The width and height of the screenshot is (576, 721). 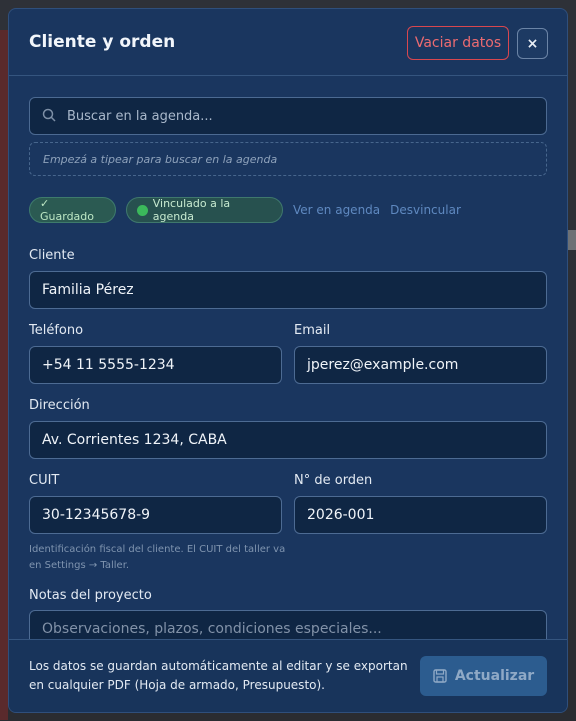 I want to click on client-field: Familia Pérez, so click(x=288, y=290).